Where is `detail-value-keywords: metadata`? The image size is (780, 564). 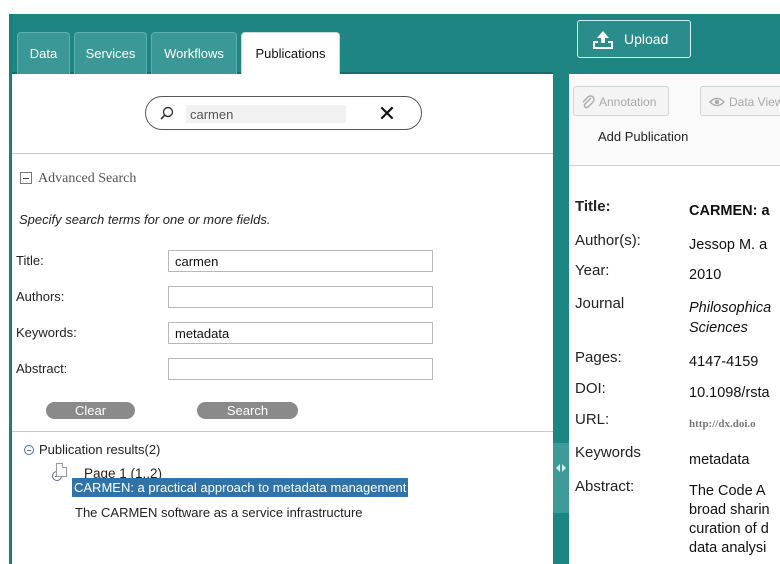 detail-value-keywords: metadata is located at coordinates (719, 460).